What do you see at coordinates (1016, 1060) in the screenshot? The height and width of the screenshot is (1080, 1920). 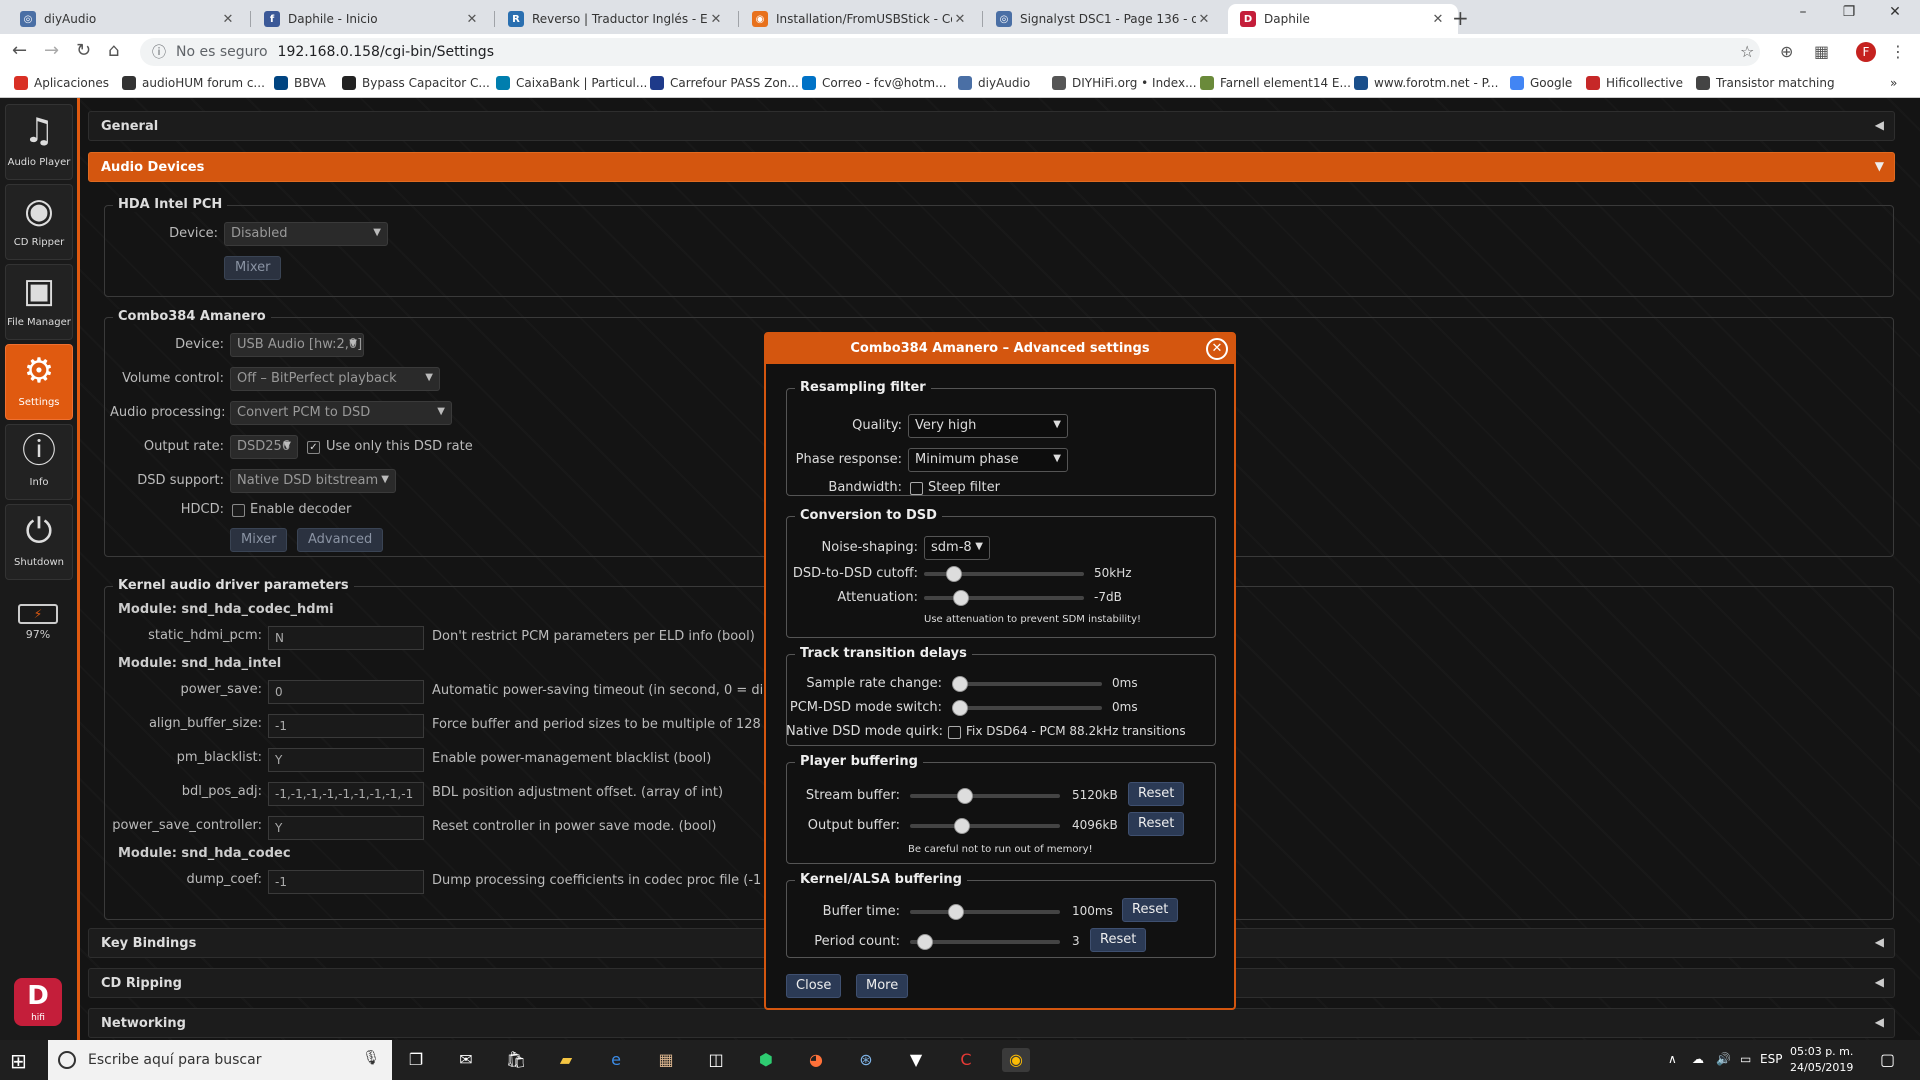 I see `chrome-icon: ◉` at bounding box center [1016, 1060].